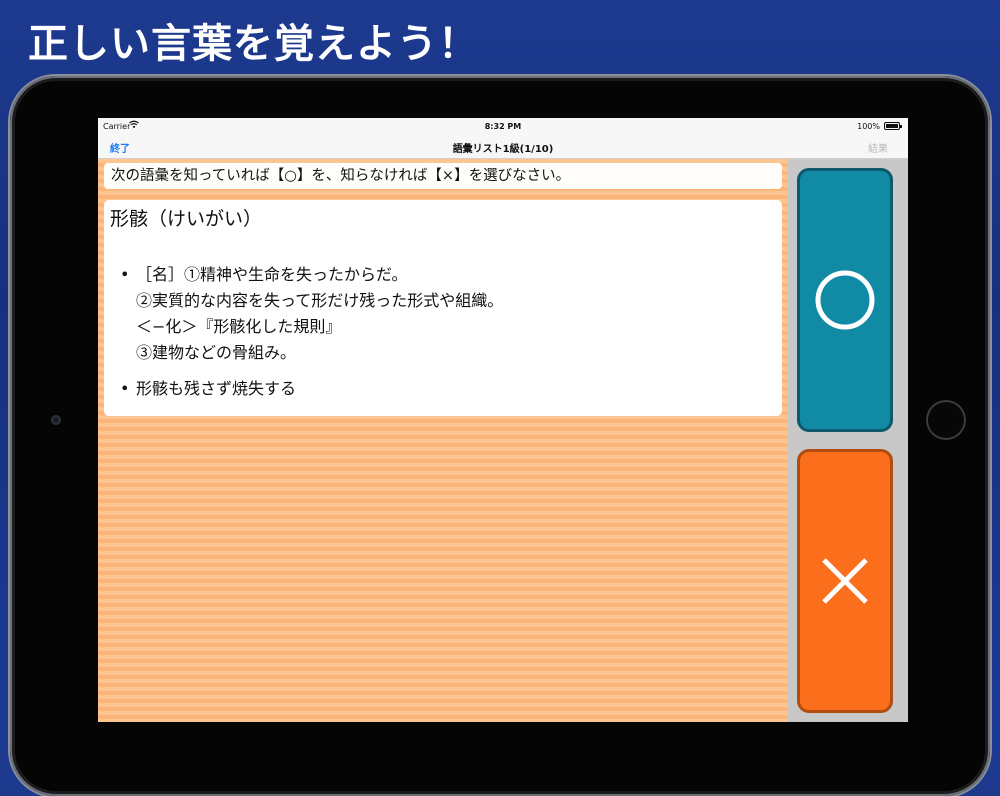  I want to click on definition-line: ②実質的な内容を失って形だけ残った形式や組織。, so click(320, 300).